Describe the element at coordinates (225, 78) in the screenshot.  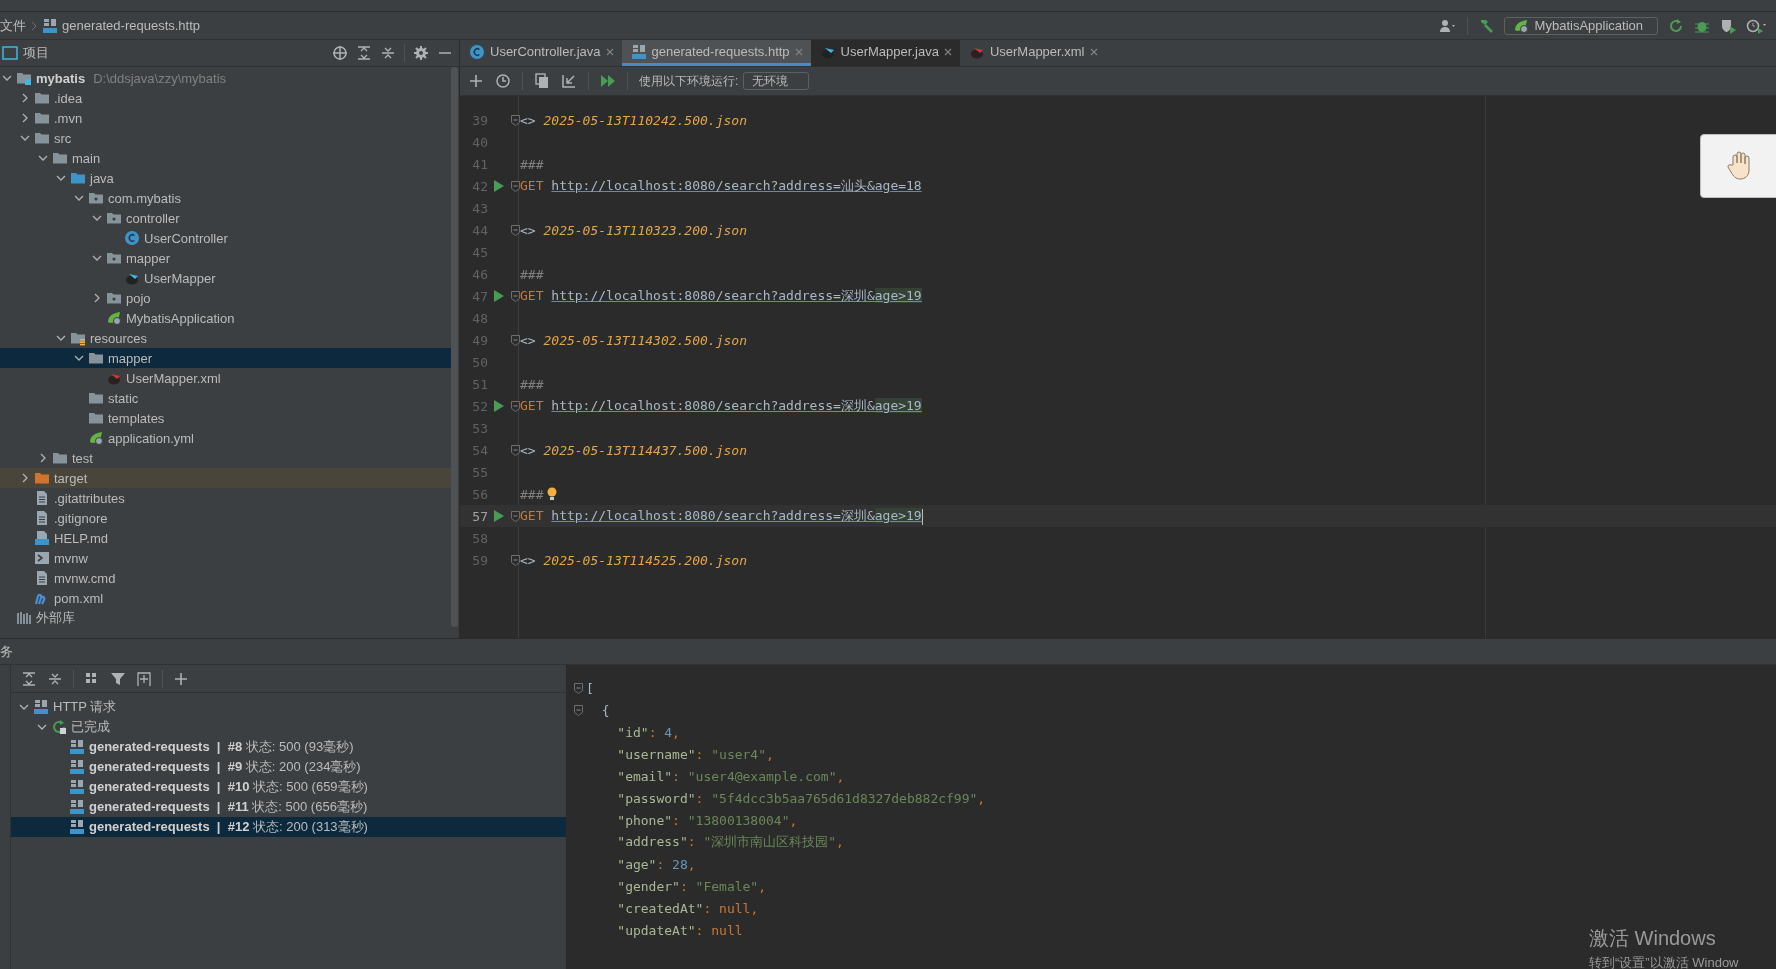
I see `tree-item: mybatis D:\ddsjava\zzy\mybatis` at that location.